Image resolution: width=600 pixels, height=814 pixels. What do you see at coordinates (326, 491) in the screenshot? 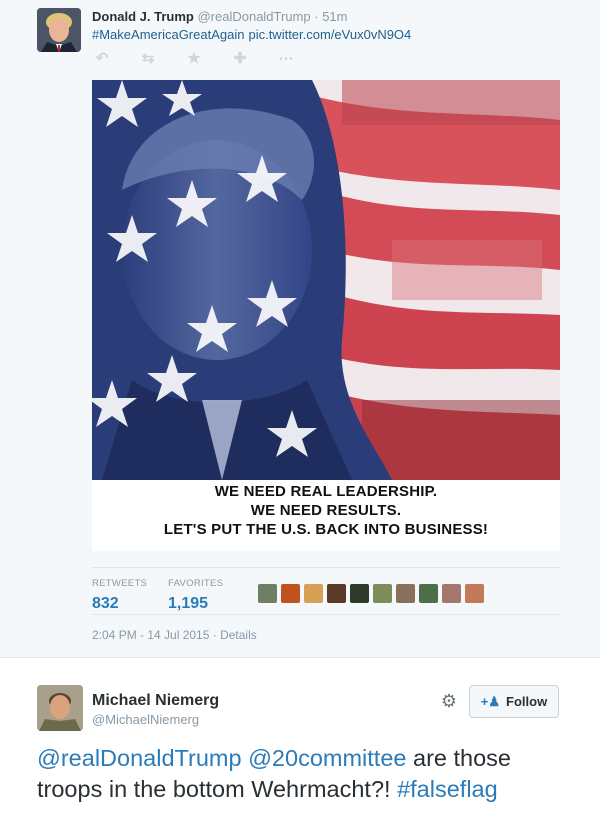
I see `slogan-line: WE NEED REAL LEADERSHIP.` at bounding box center [326, 491].